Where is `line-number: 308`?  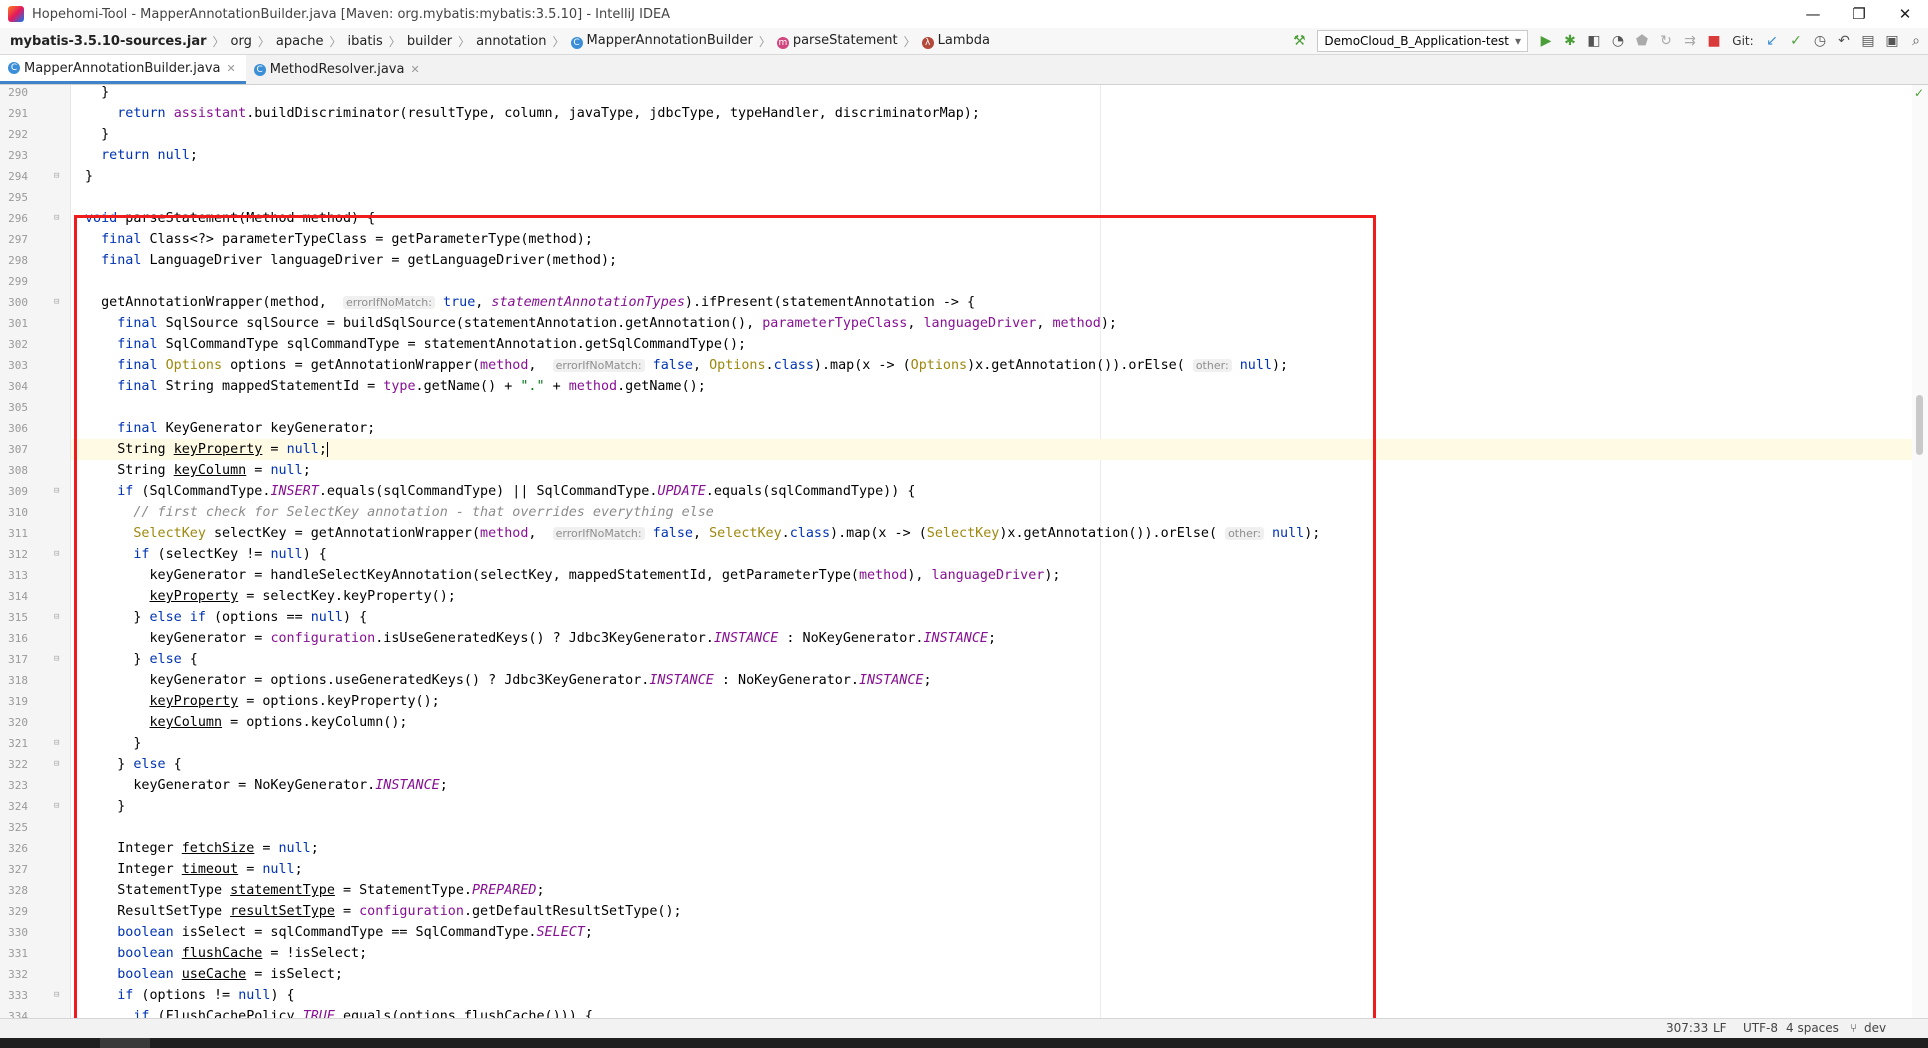
line-number: 308 is located at coordinates (35, 470).